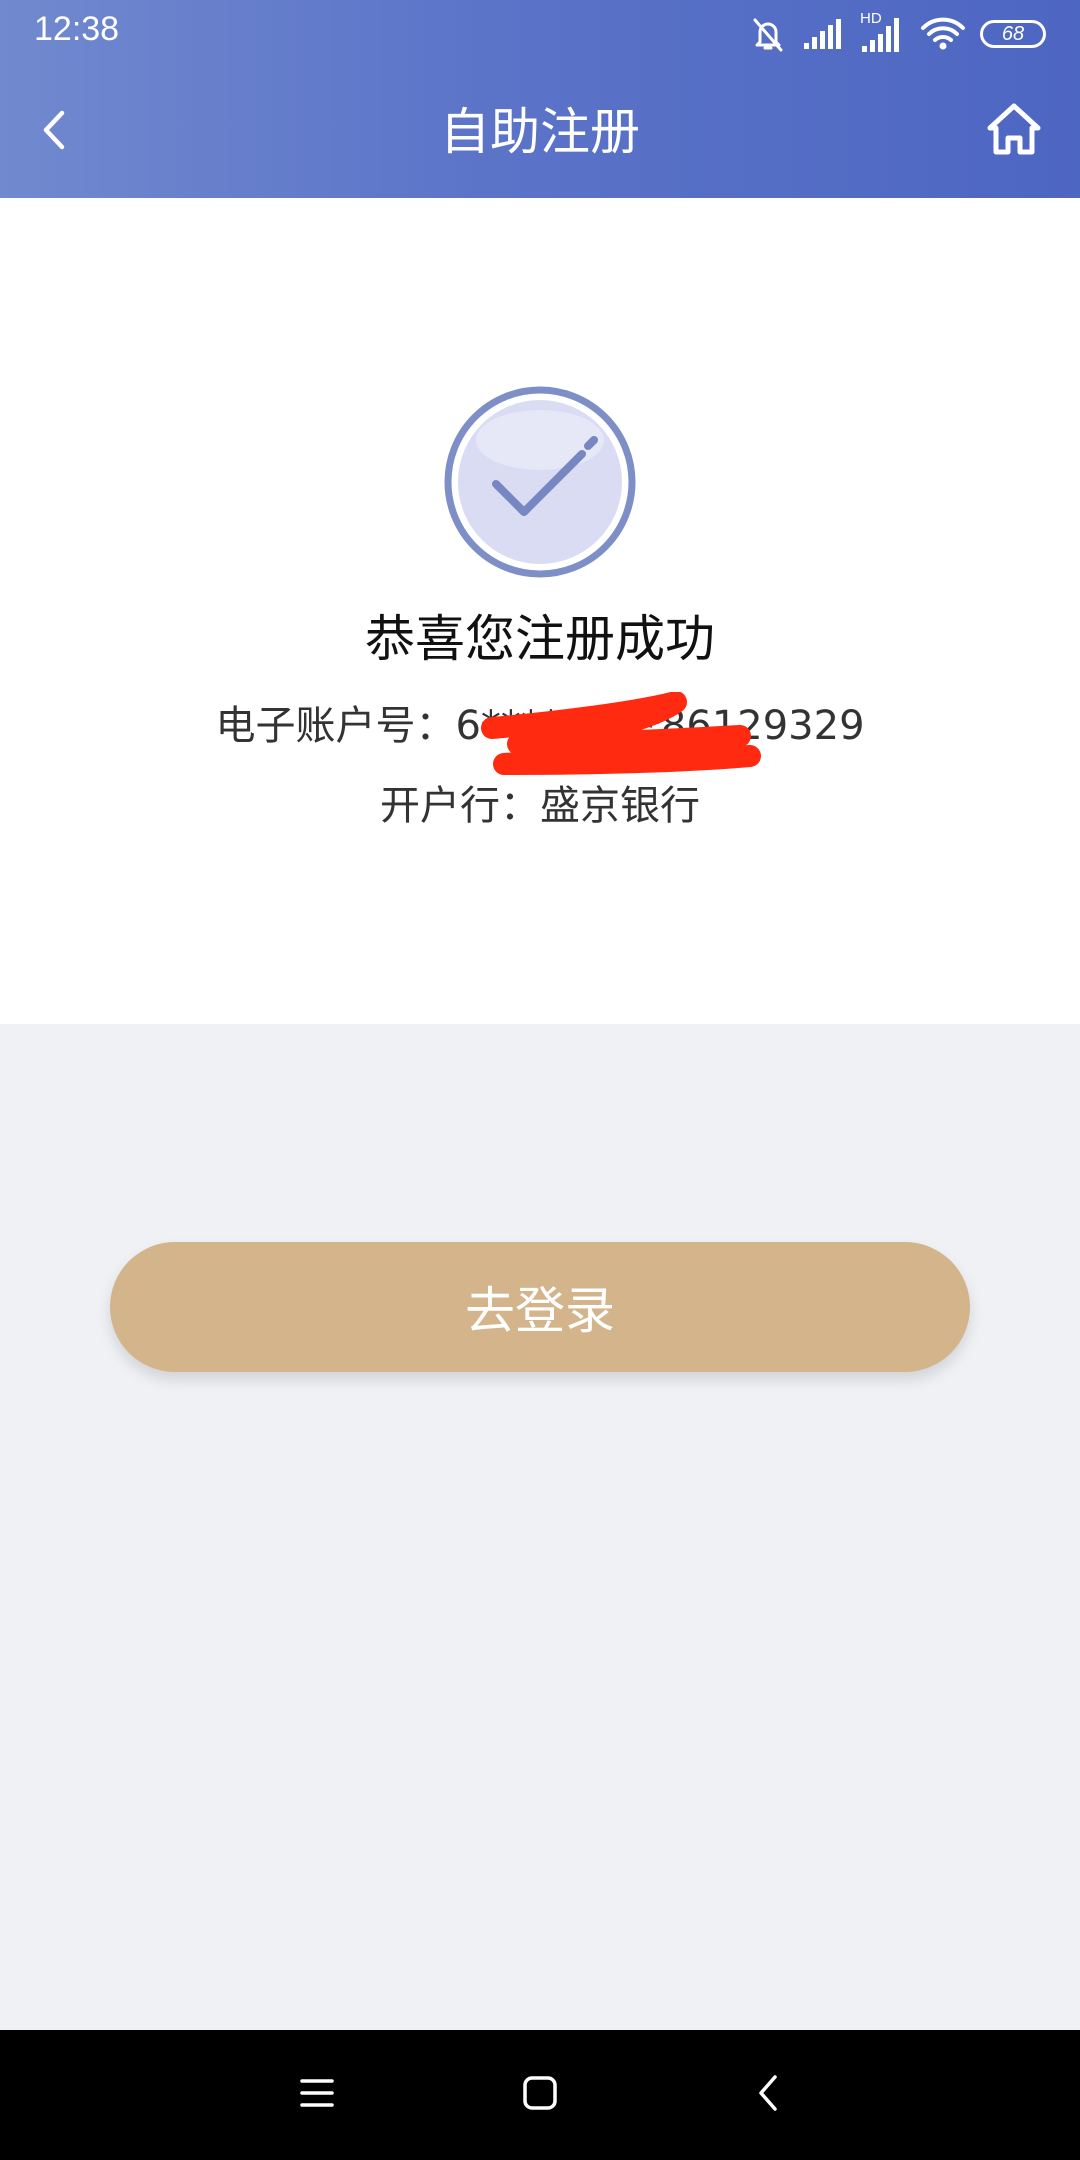 This screenshot has width=1080, height=2160. I want to click on page-title: 自助注册, so click(540, 132).